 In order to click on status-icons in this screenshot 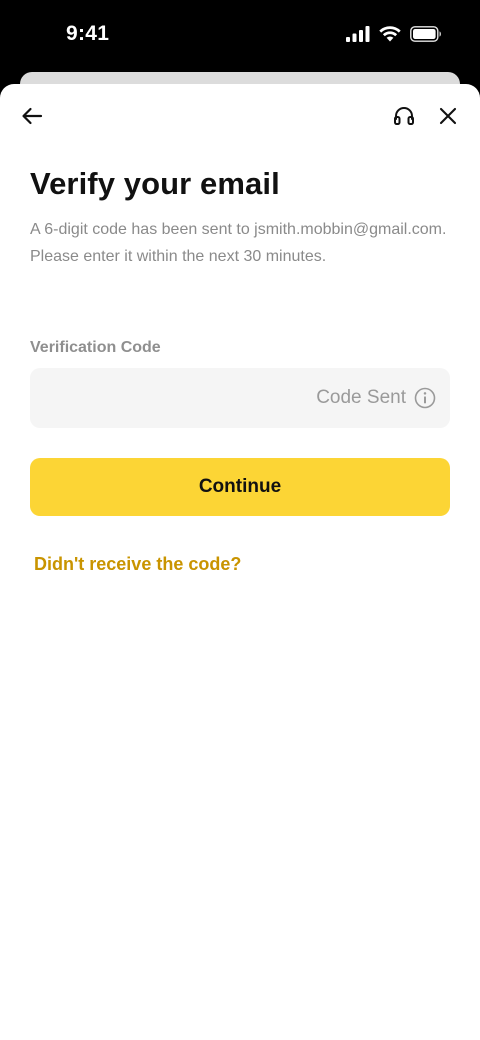, I will do `click(394, 34)`.